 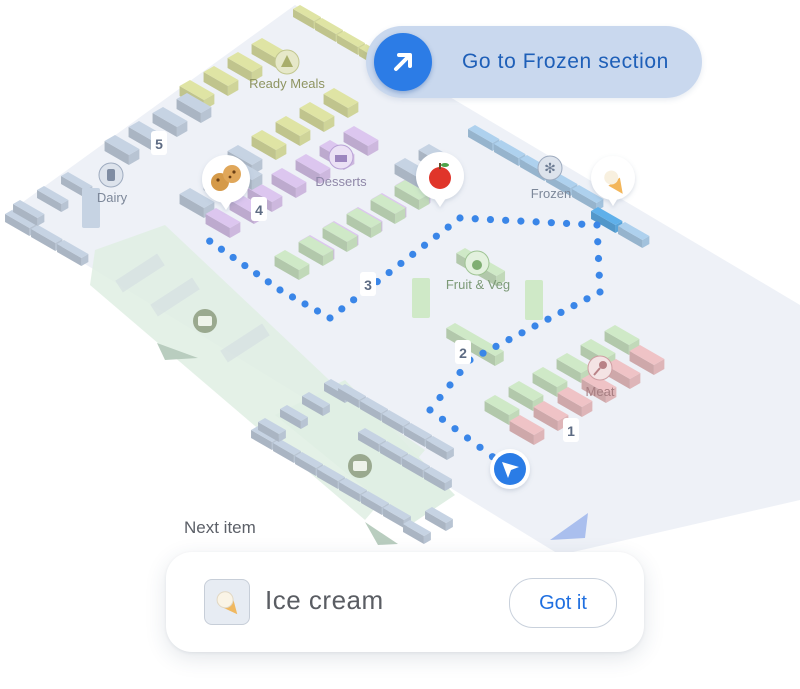 I want to click on ice-cream-icon, so click(x=227, y=602).